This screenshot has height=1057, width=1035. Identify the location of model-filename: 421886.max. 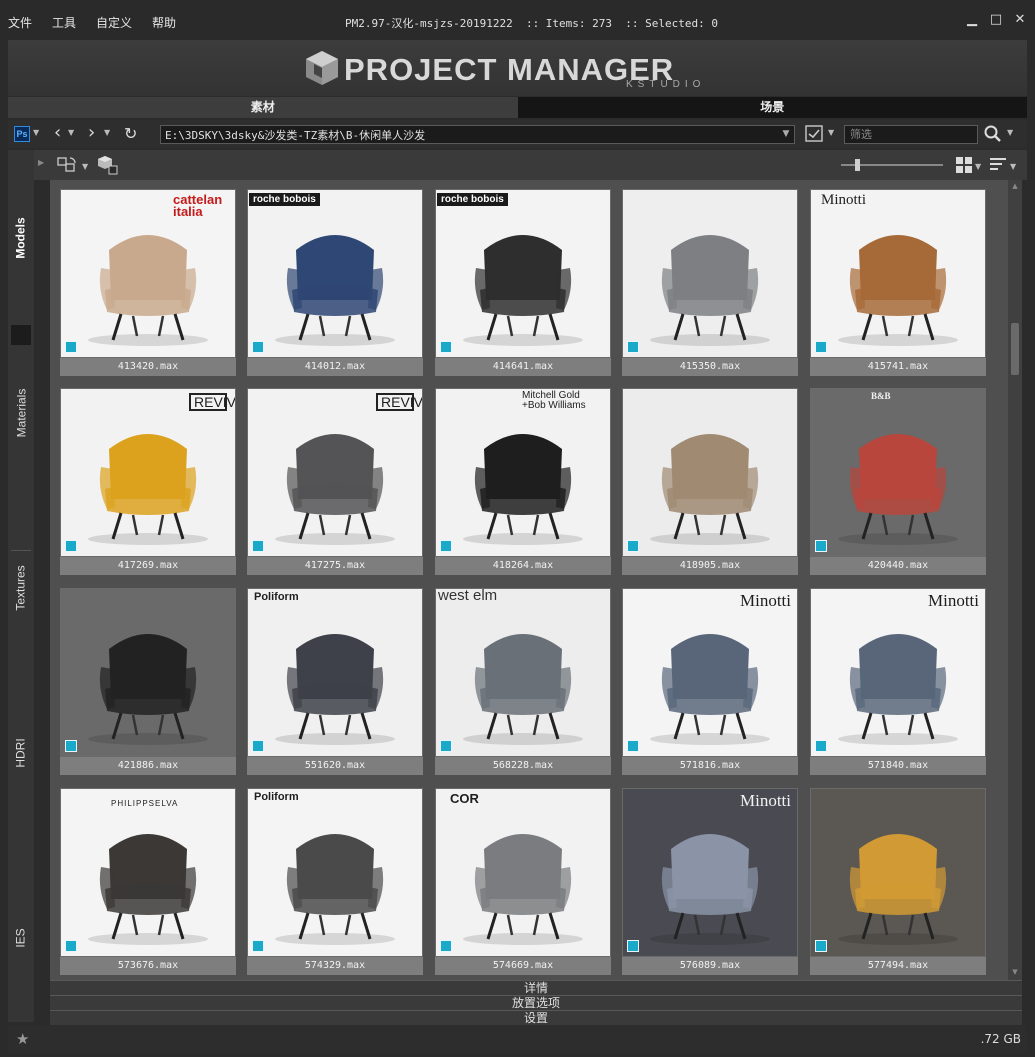
(148, 766).